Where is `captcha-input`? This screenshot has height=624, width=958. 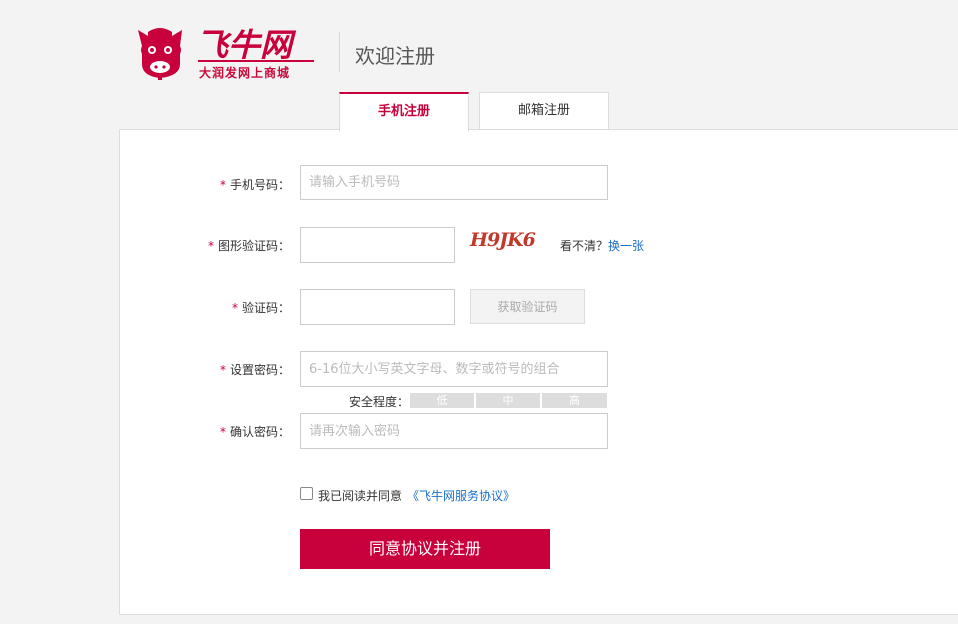 captcha-input is located at coordinates (377, 245).